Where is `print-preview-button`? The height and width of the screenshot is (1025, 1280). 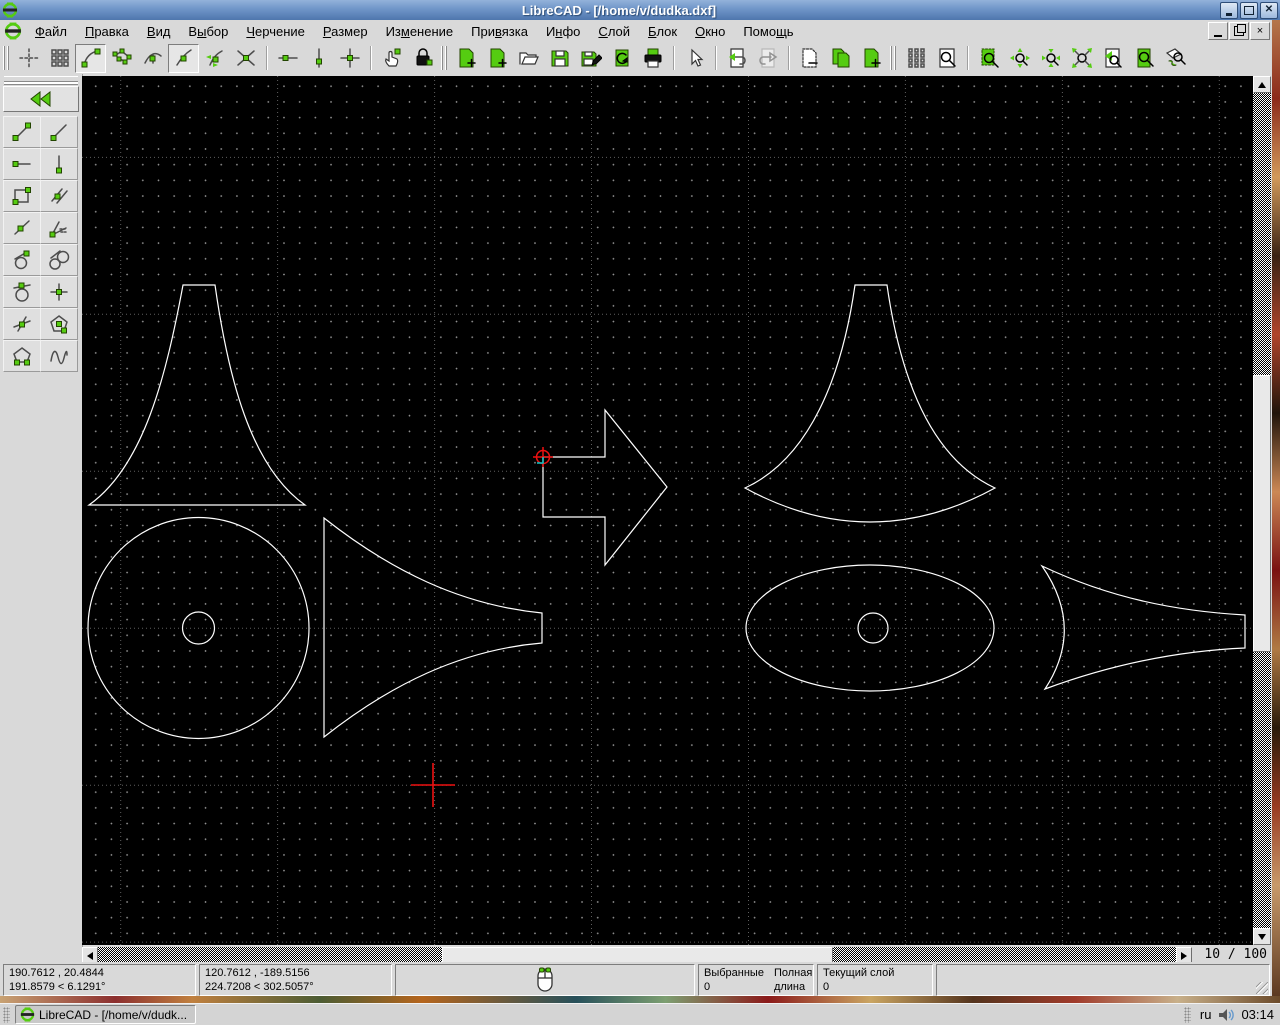
print-preview-button is located at coordinates (621, 58).